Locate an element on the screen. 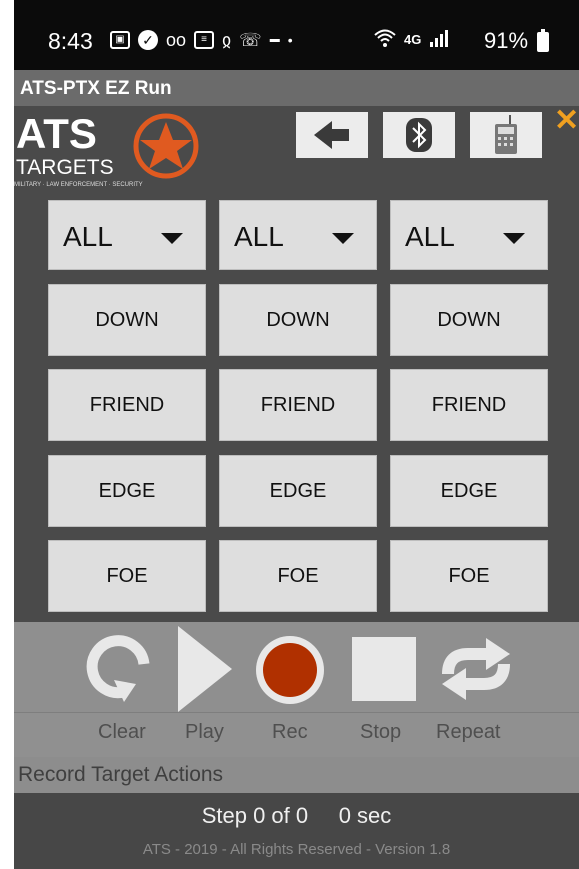 The width and height of the screenshot is (579, 869). gallery-icon: ▣ is located at coordinates (120, 40).